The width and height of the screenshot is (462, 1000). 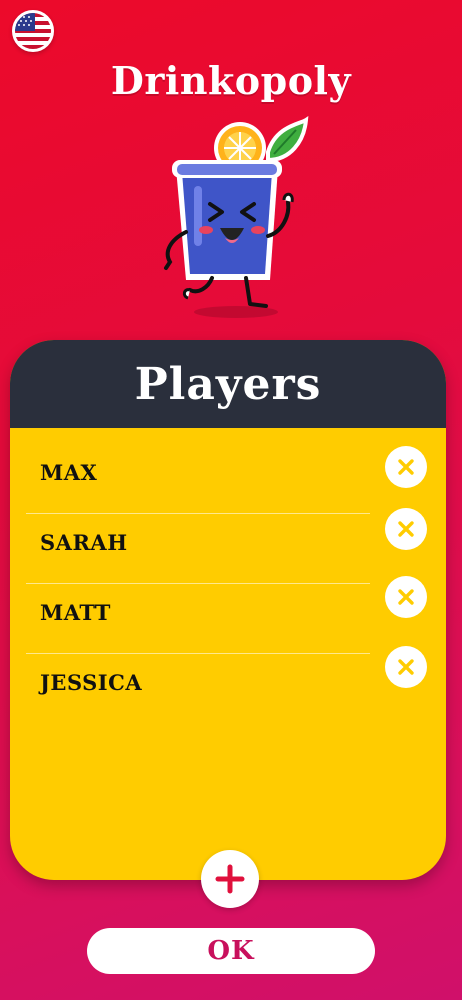 What do you see at coordinates (228, 685) in the screenshot?
I see `player-row: JESSICA` at bounding box center [228, 685].